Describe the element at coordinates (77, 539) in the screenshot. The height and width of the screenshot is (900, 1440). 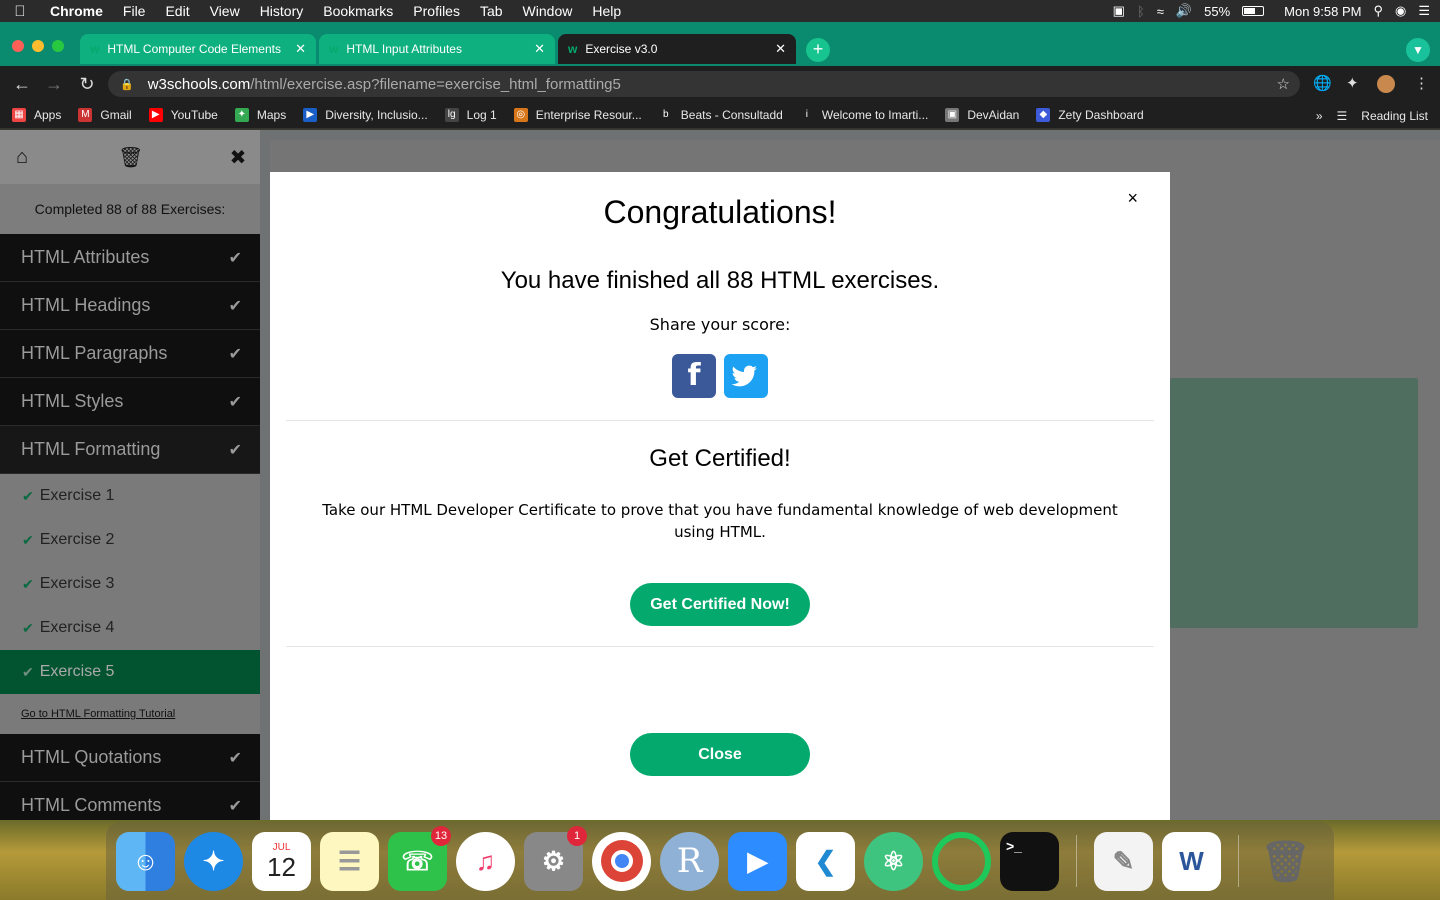
I see `exercise-label: Exercise 2` at that location.